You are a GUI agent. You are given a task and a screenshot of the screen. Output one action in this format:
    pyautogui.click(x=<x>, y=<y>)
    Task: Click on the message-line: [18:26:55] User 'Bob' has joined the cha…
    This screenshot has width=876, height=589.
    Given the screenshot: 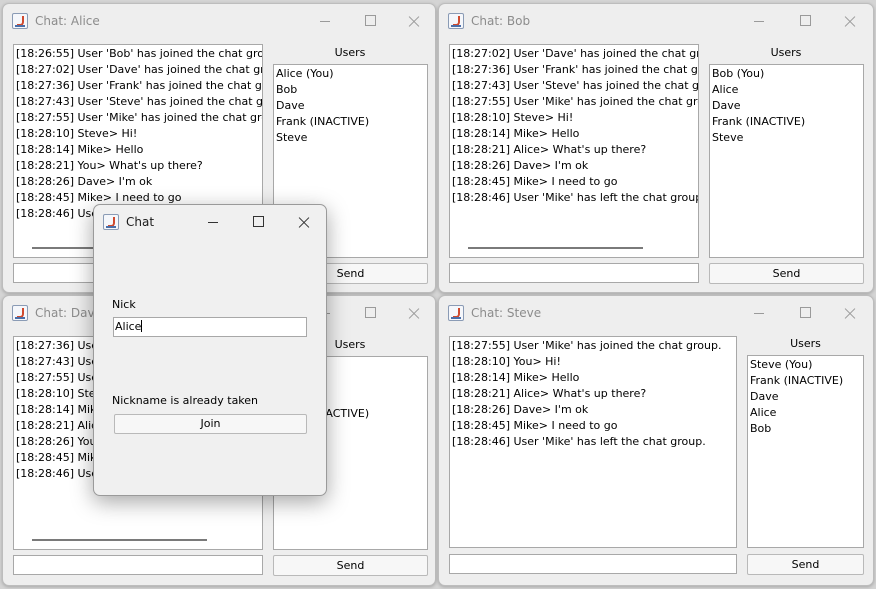 What is the action you would take?
    pyautogui.click(x=139, y=53)
    